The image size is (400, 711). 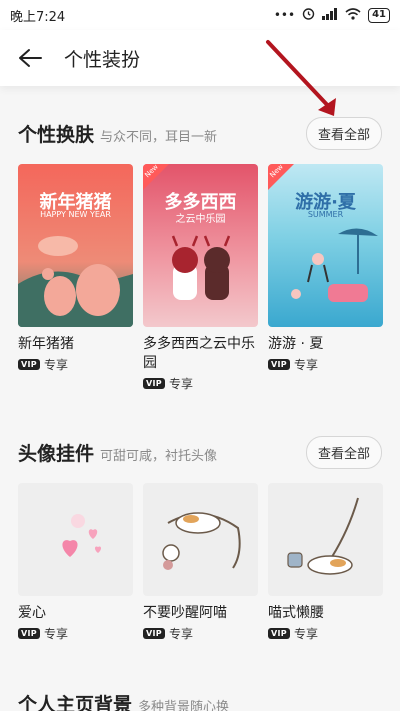 I want to click on status-bar: 晚上7:24 ••• 41, so click(x=200, y=15).